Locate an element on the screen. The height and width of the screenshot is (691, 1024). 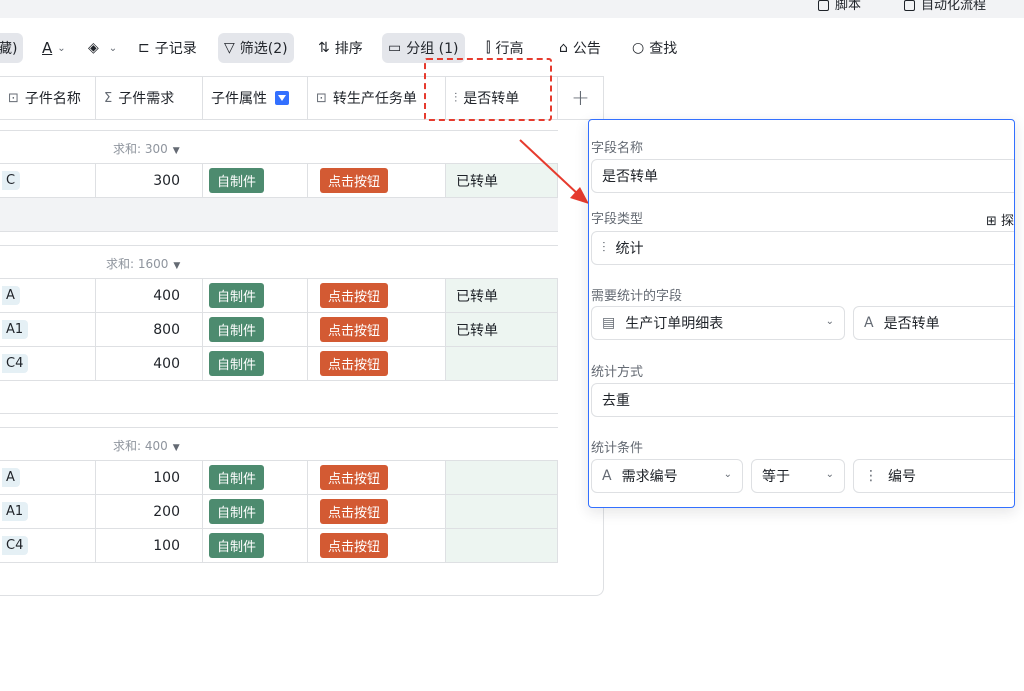
table-row: C4 400 自制件 点击按钮 is located at coordinates (279, 364).